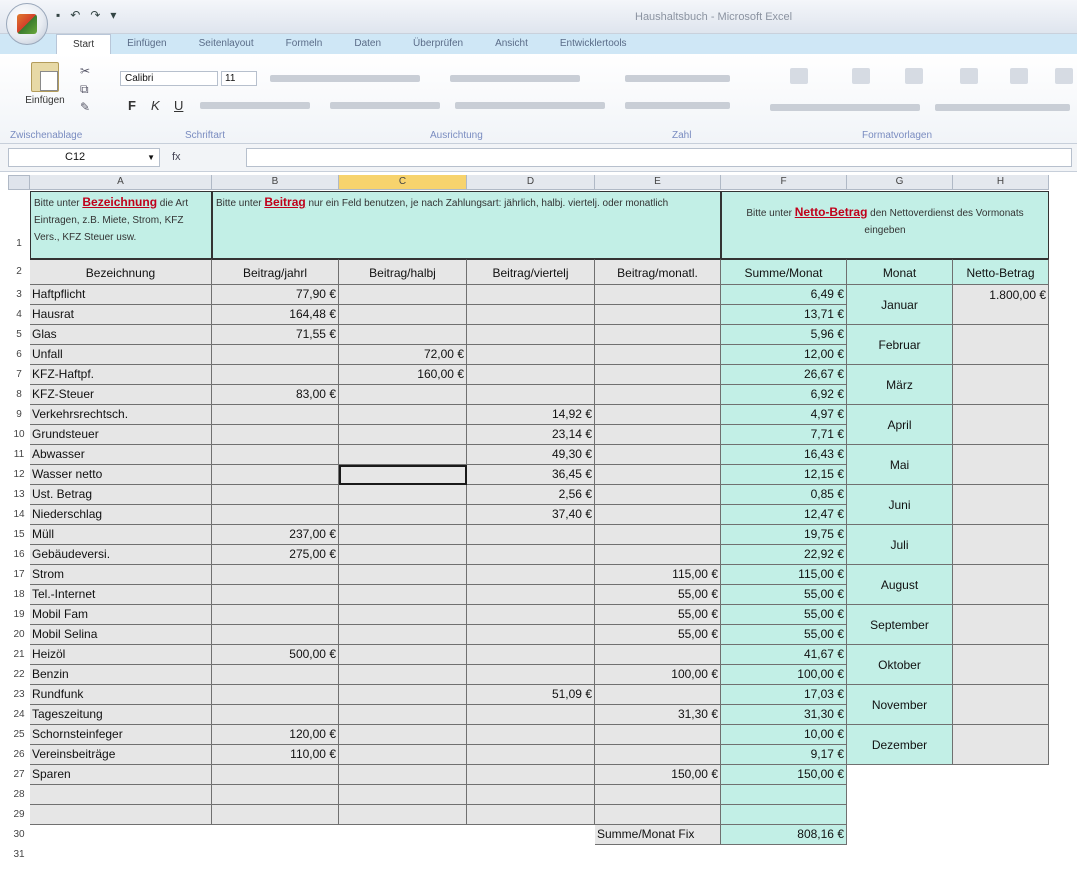 This screenshot has width=1077, height=872. I want to click on cell-a28, so click(121, 795).